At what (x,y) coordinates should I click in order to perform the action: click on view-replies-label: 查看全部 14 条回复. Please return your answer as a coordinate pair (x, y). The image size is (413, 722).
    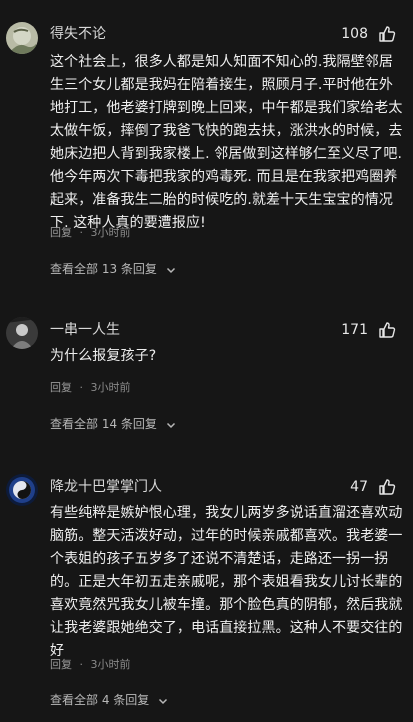
    Looking at the image, I should click on (103, 424).